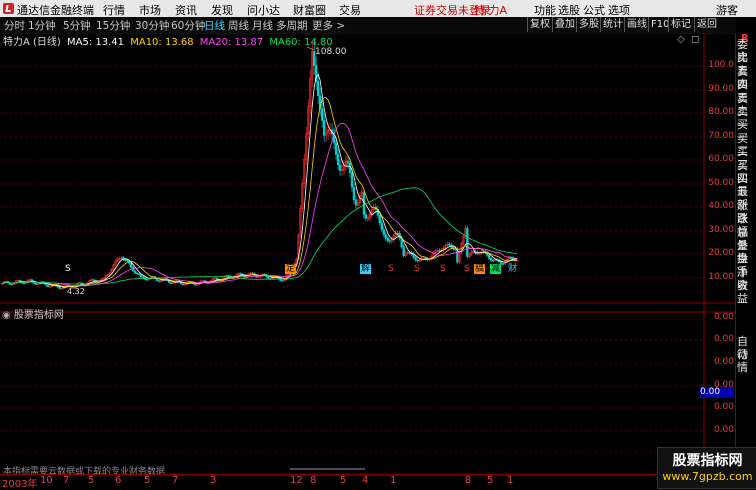 The width and height of the screenshot is (756, 490). Describe the element at coordinates (42, 25) in the screenshot. I see `period-1min: 1分钟` at that location.